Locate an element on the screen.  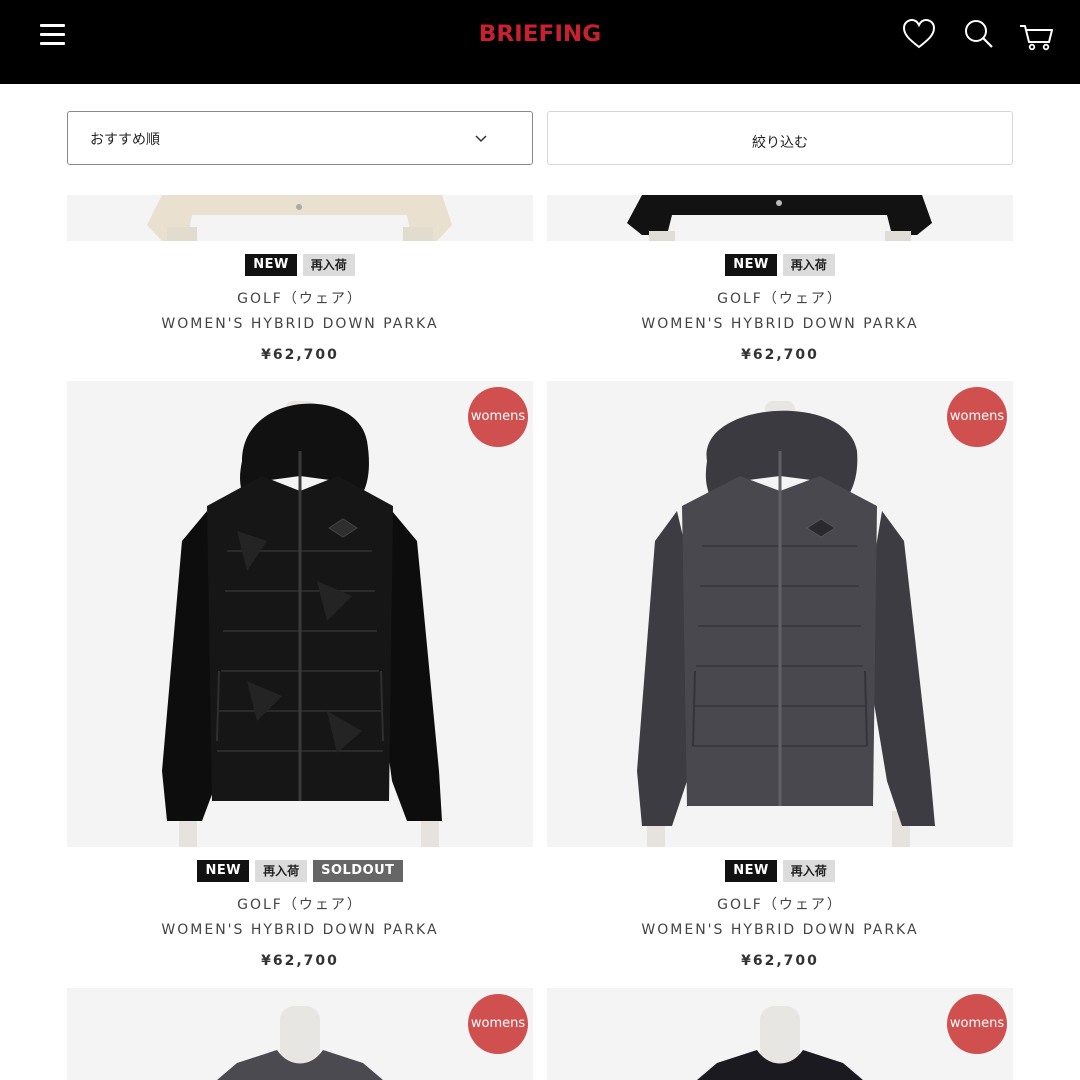
filter-button: 絞り込む is located at coordinates (780, 138).